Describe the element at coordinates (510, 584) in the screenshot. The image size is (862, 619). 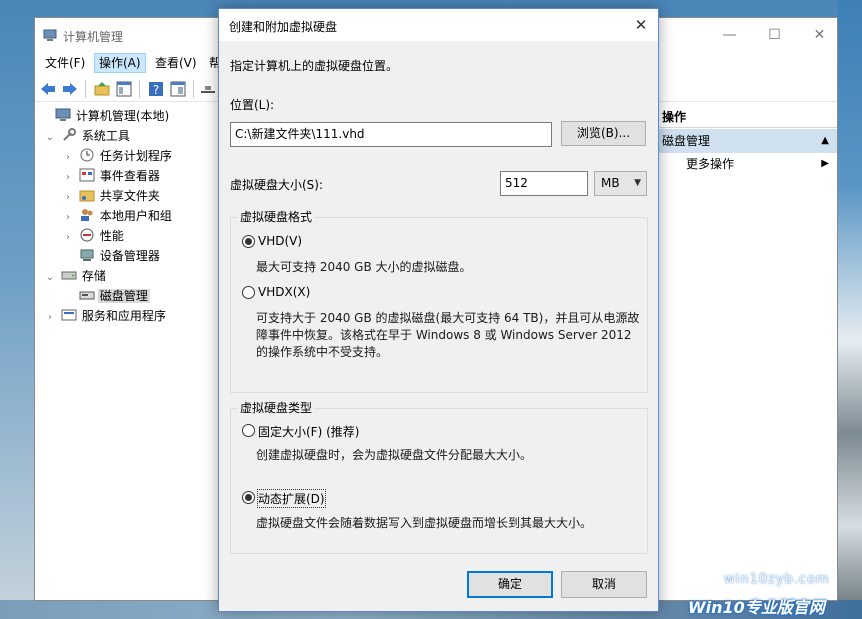
I see `ok-button: 确定` at that location.